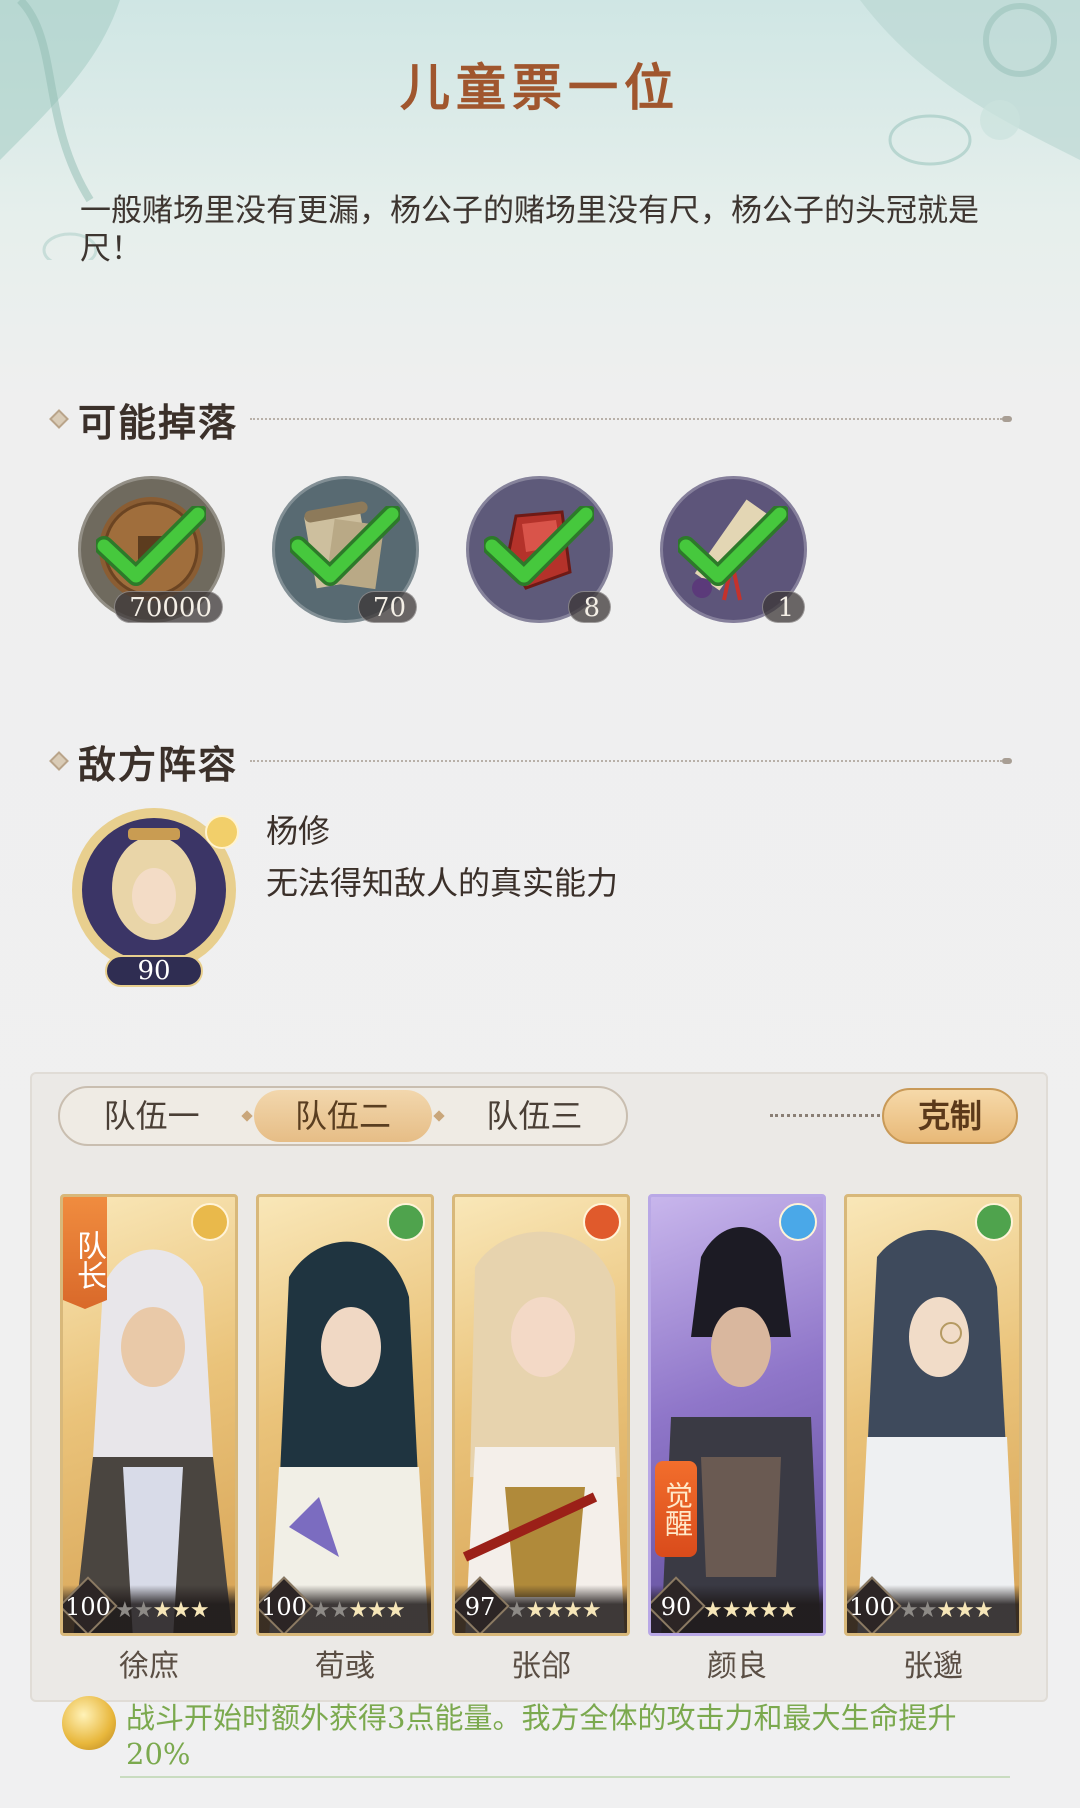 The image size is (1080, 1808). What do you see at coordinates (676, 1509) in the screenshot?
I see `awaken-badge: 觉醒` at bounding box center [676, 1509].